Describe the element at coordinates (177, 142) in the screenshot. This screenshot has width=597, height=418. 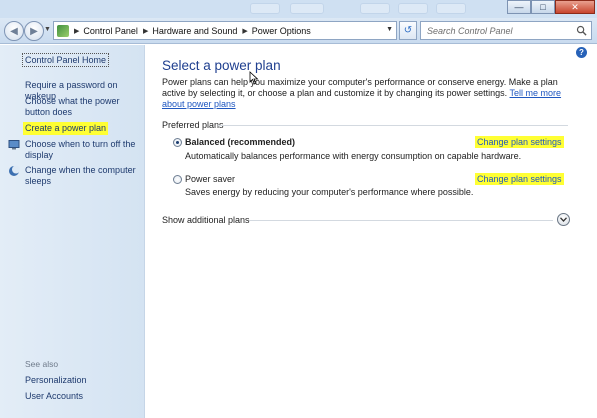
I see `balanced-plan-radio` at that location.